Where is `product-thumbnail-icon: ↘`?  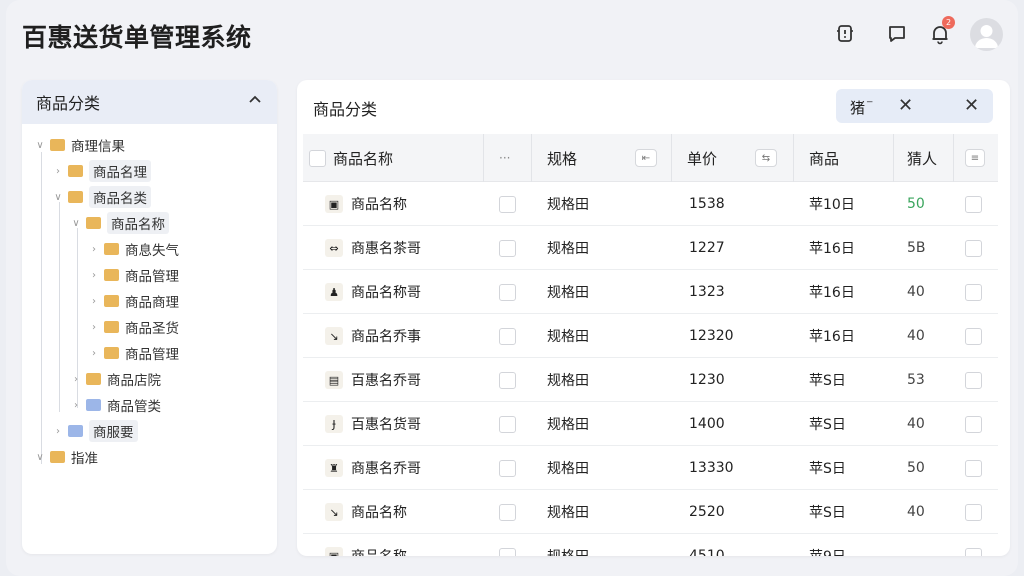 product-thumbnail-icon: ↘ is located at coordinates (334, 336).